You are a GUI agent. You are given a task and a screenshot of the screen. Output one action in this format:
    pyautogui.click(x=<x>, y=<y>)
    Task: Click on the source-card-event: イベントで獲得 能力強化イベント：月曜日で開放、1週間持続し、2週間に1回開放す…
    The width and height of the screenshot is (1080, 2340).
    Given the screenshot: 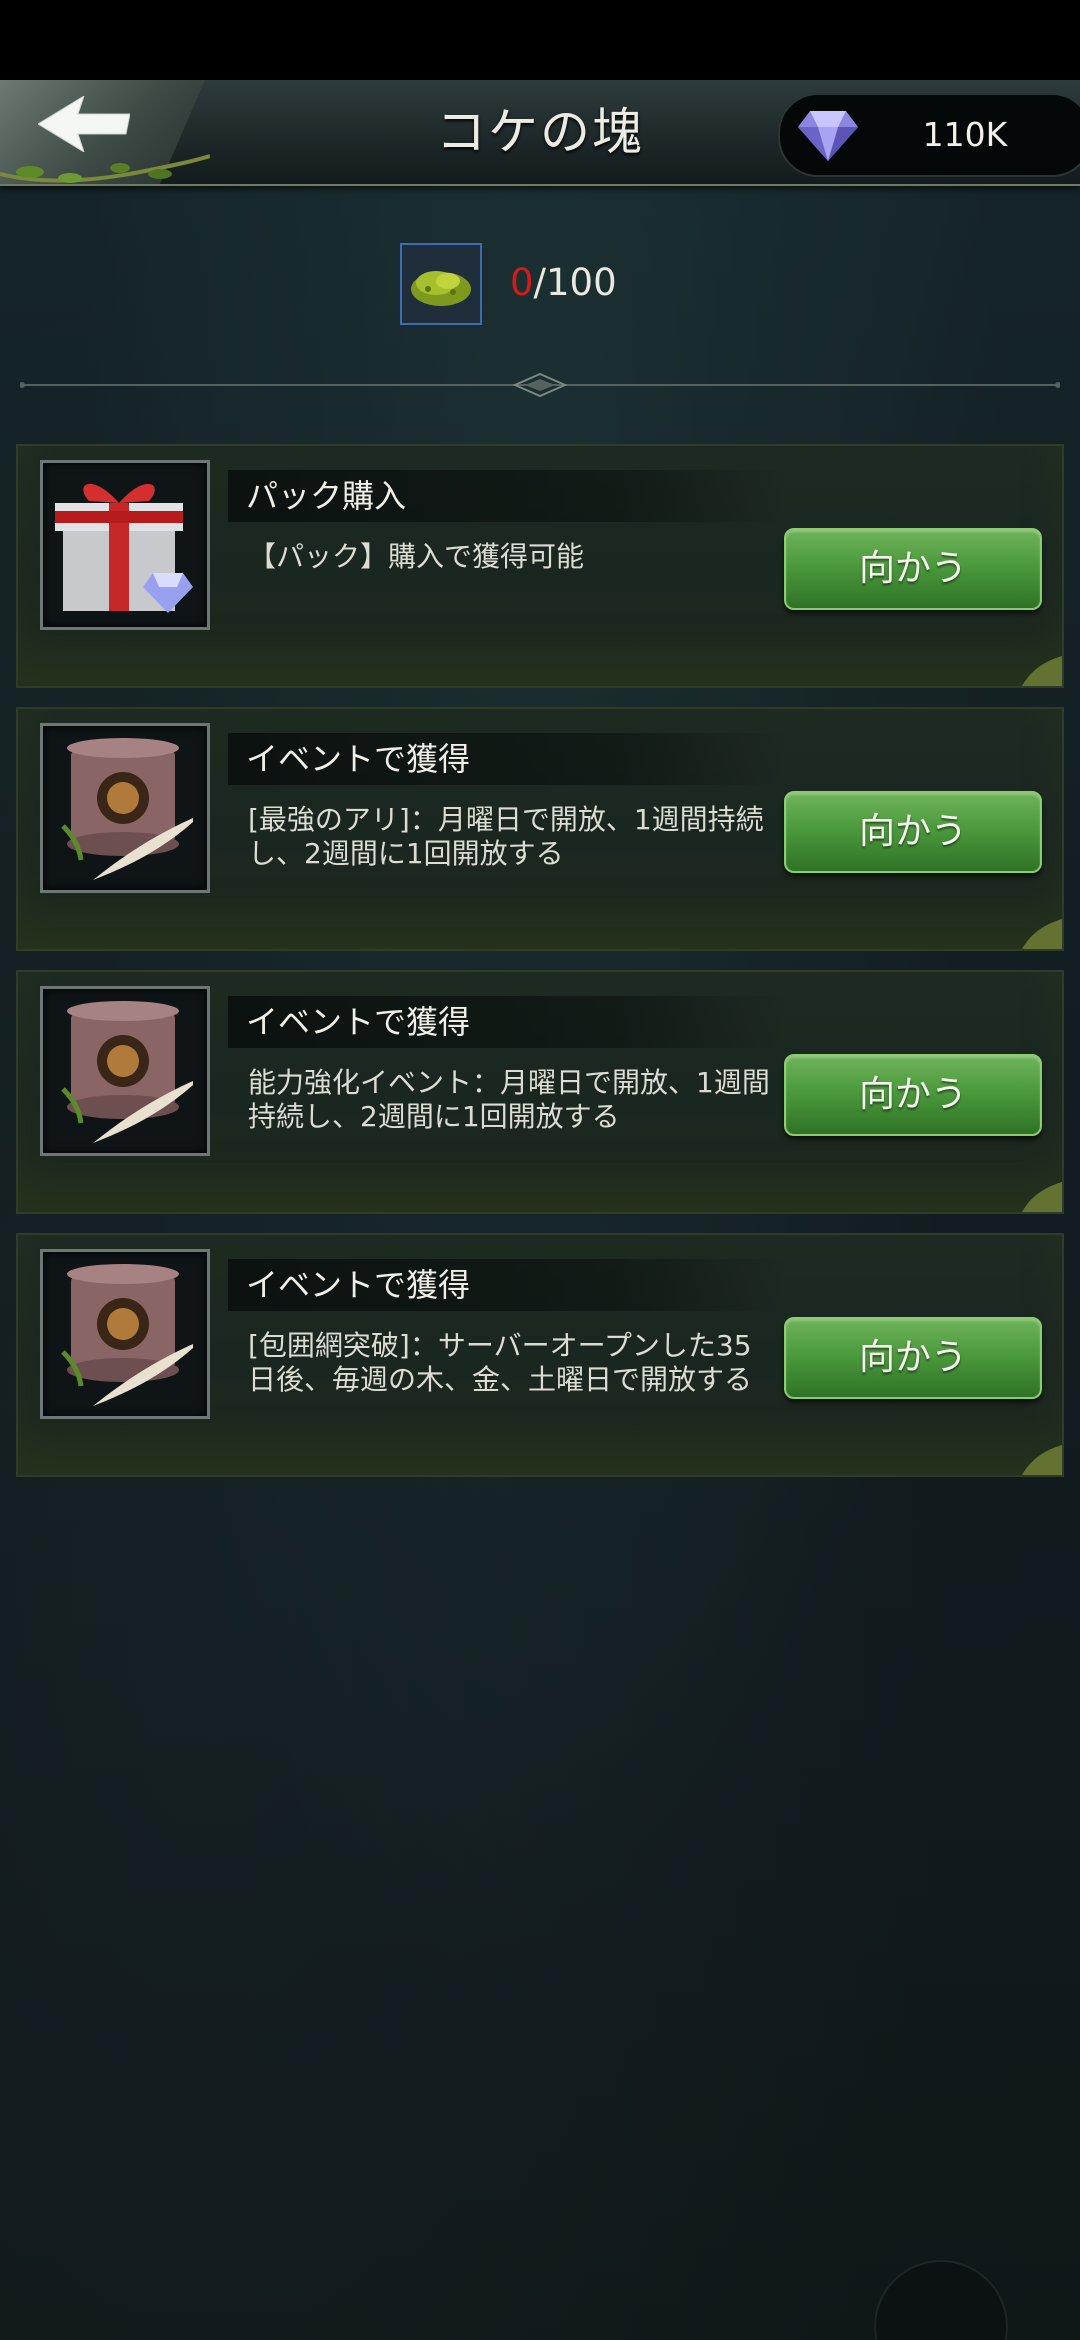 What is the action you would take?
    pyautogui.click(x=540, y=1092)
    